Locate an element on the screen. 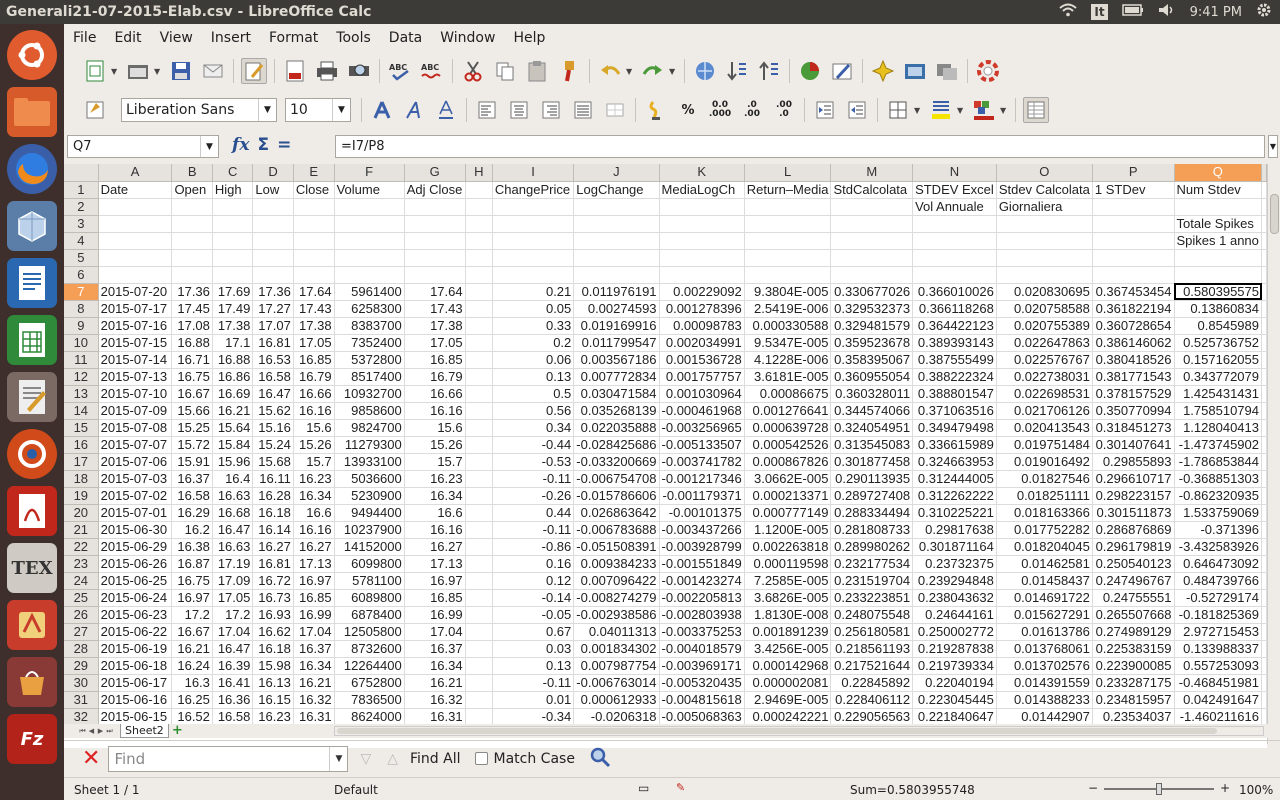 The width and height of the screenshot is (1280, 800). bold-icon is located at coordinates (382, 110).